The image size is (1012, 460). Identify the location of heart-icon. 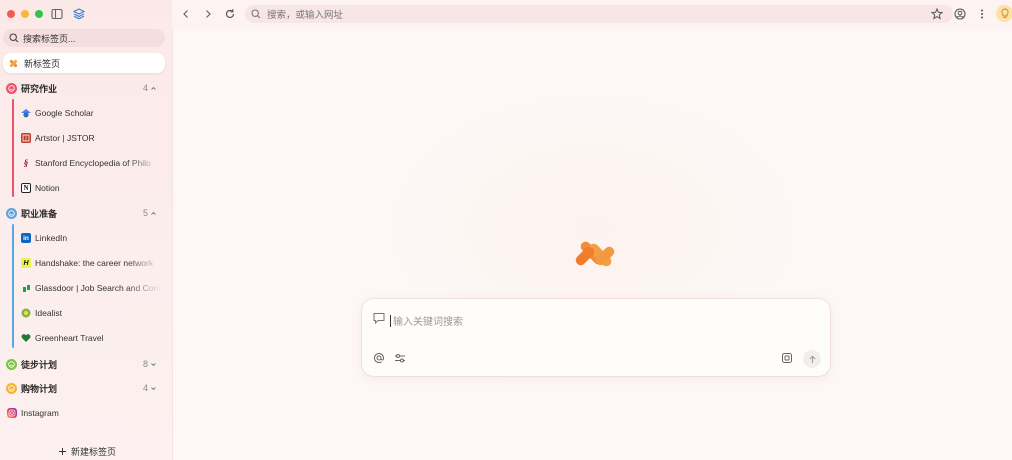
(26, 338).